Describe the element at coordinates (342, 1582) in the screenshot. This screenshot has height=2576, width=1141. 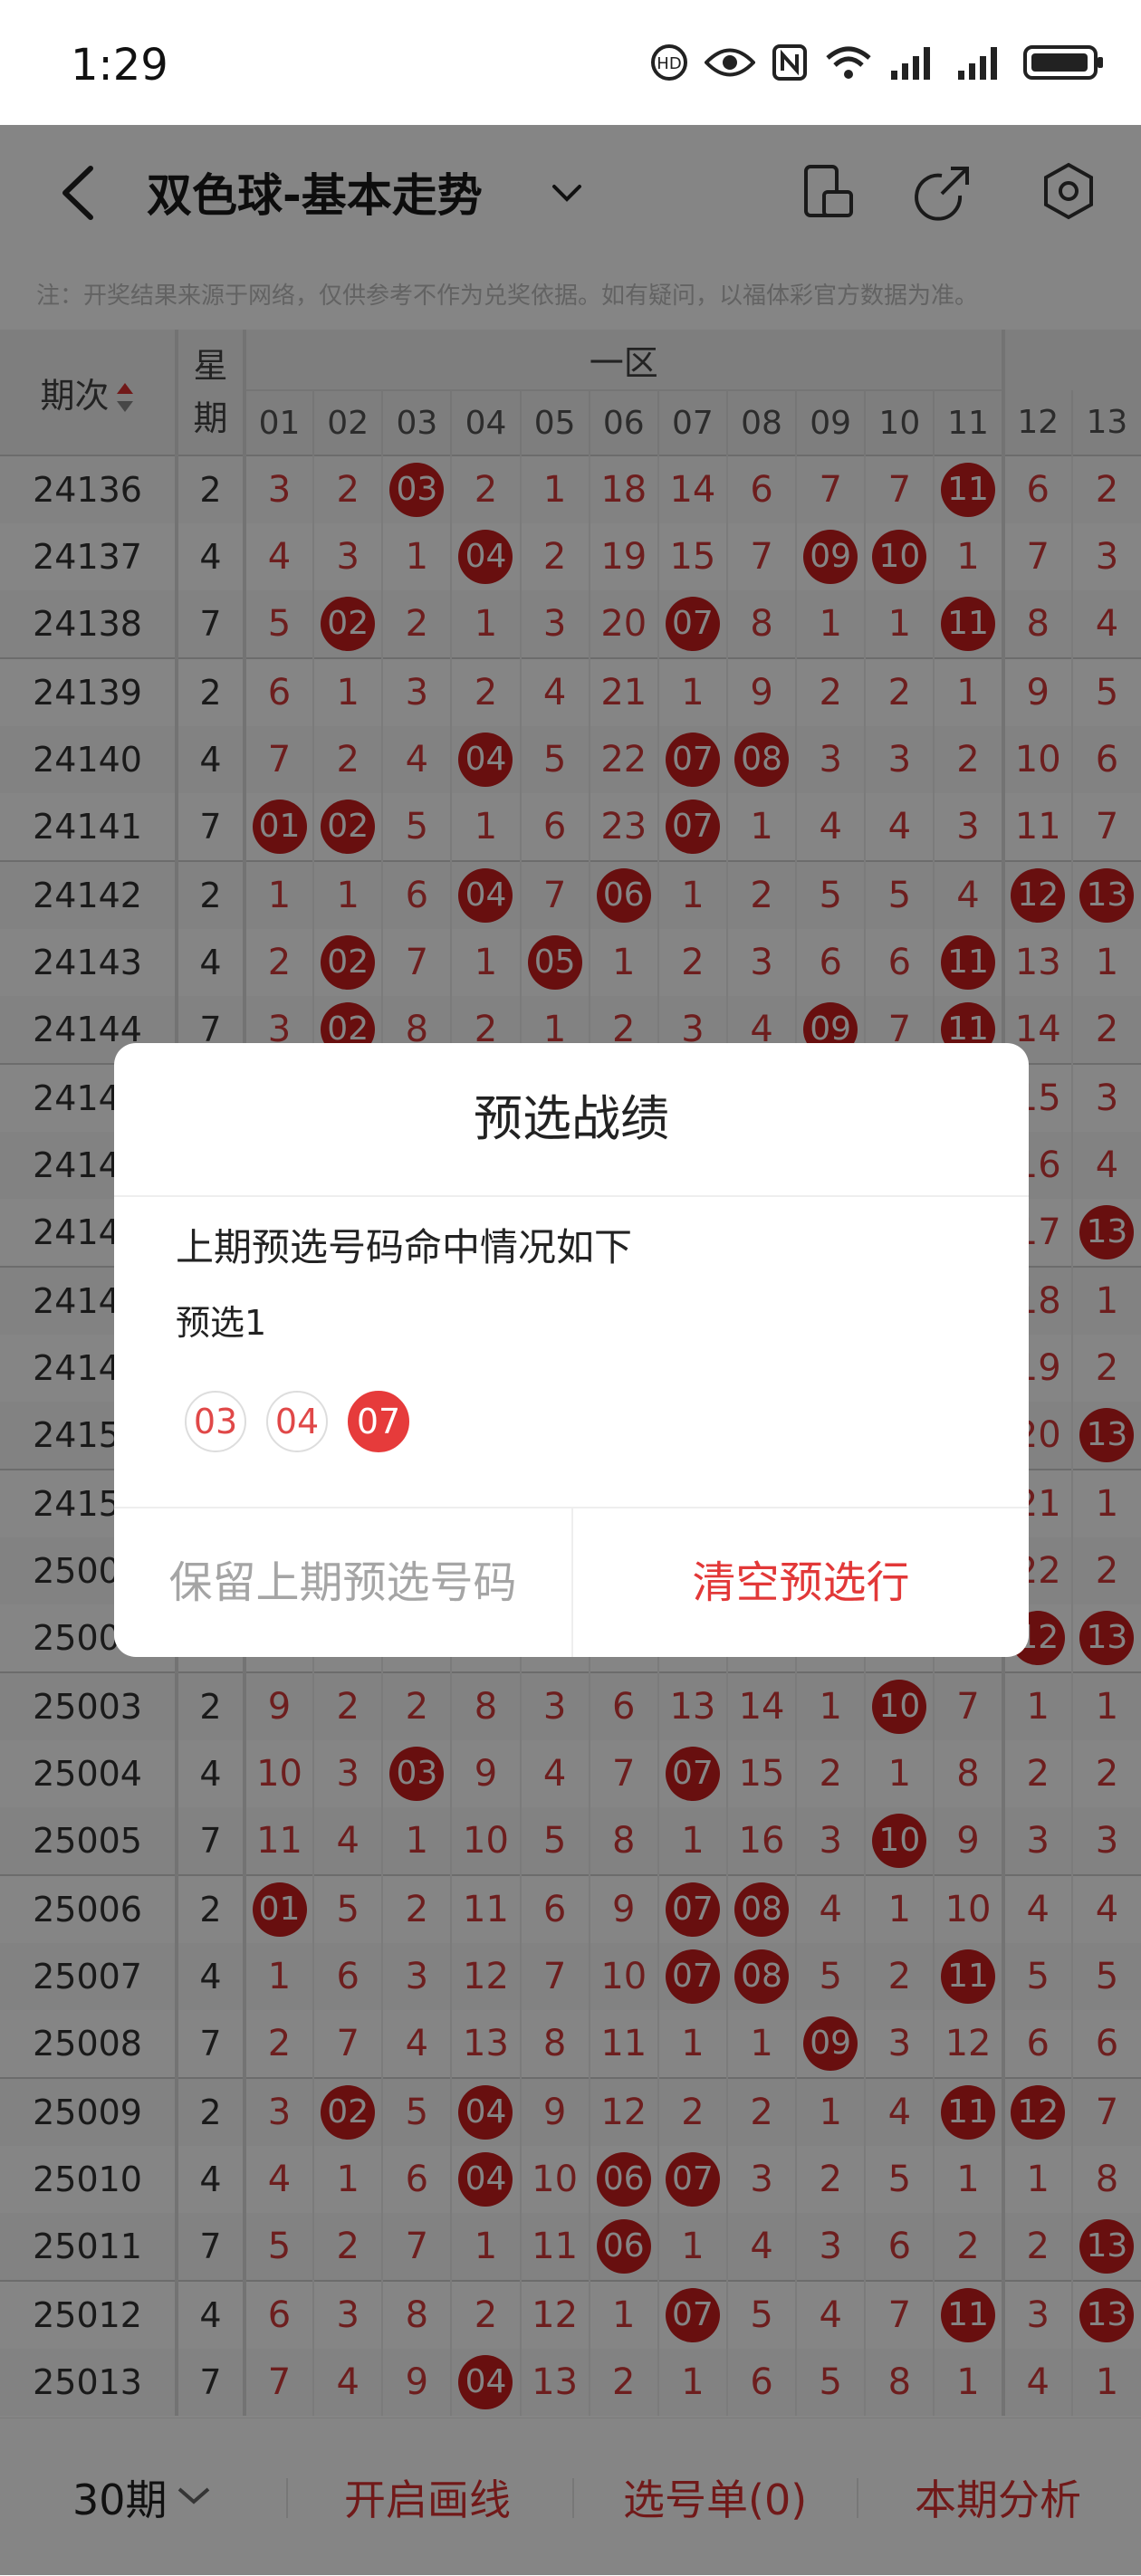
I see `keep-previous-button: 保留上期预选号码` at that location.